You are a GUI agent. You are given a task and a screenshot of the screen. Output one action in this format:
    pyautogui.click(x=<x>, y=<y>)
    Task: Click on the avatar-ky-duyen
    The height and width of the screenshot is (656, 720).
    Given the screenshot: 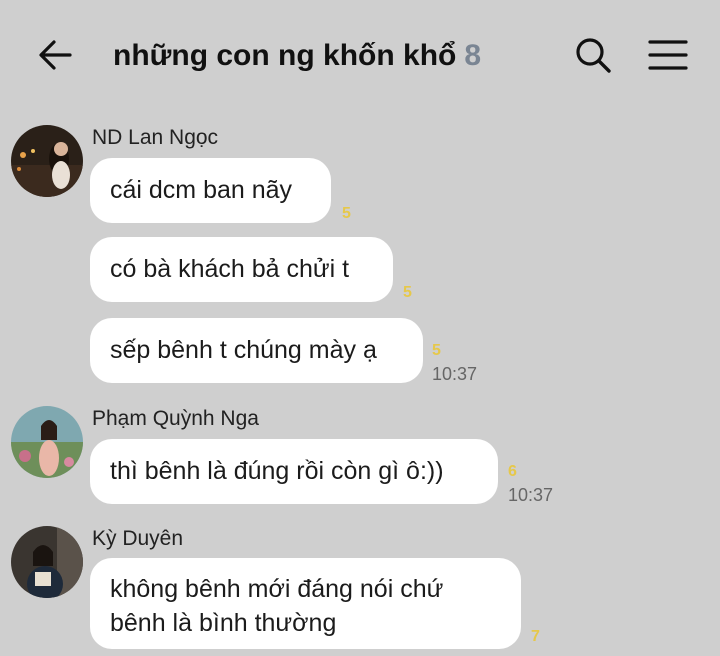 What is the action you would take?
    pyautogui.click(x=47, y=562)
    